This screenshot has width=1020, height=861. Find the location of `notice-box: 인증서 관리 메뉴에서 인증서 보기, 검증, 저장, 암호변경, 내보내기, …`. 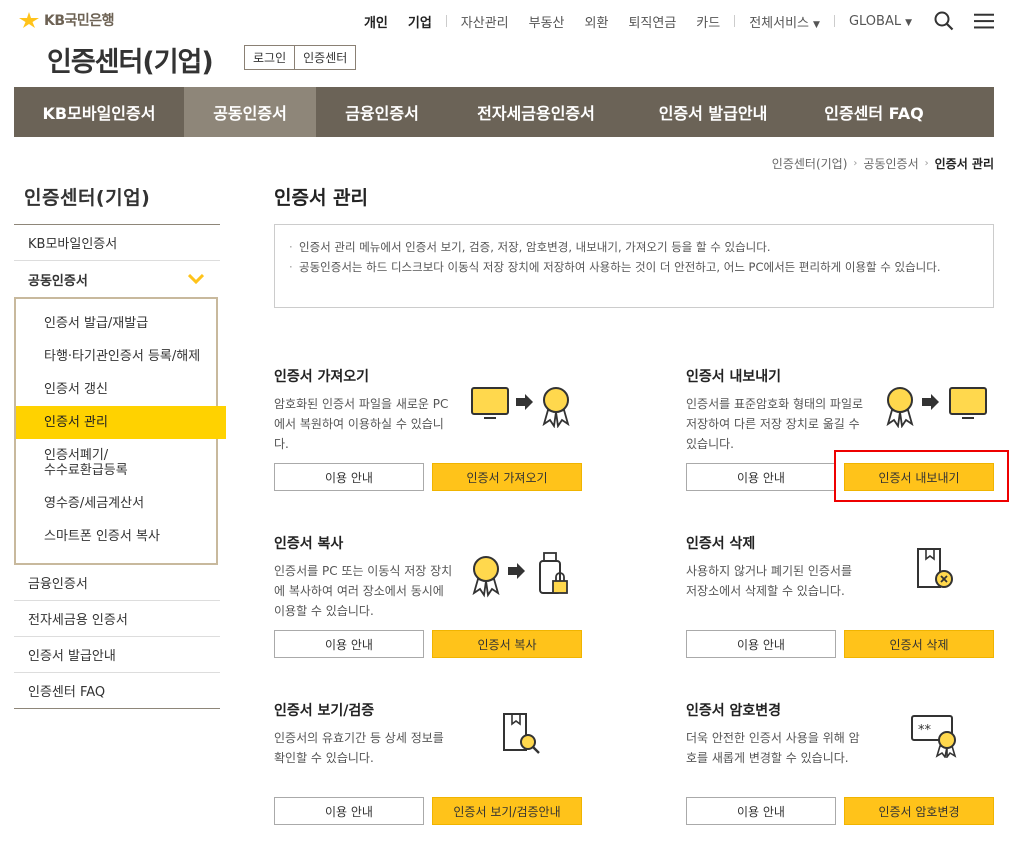

notice-box: 인증서 관리 메뉴에서 인증서 보기, 검증, 저장, 암호변경, 내보내기, … is located at coordinates (634, 266).